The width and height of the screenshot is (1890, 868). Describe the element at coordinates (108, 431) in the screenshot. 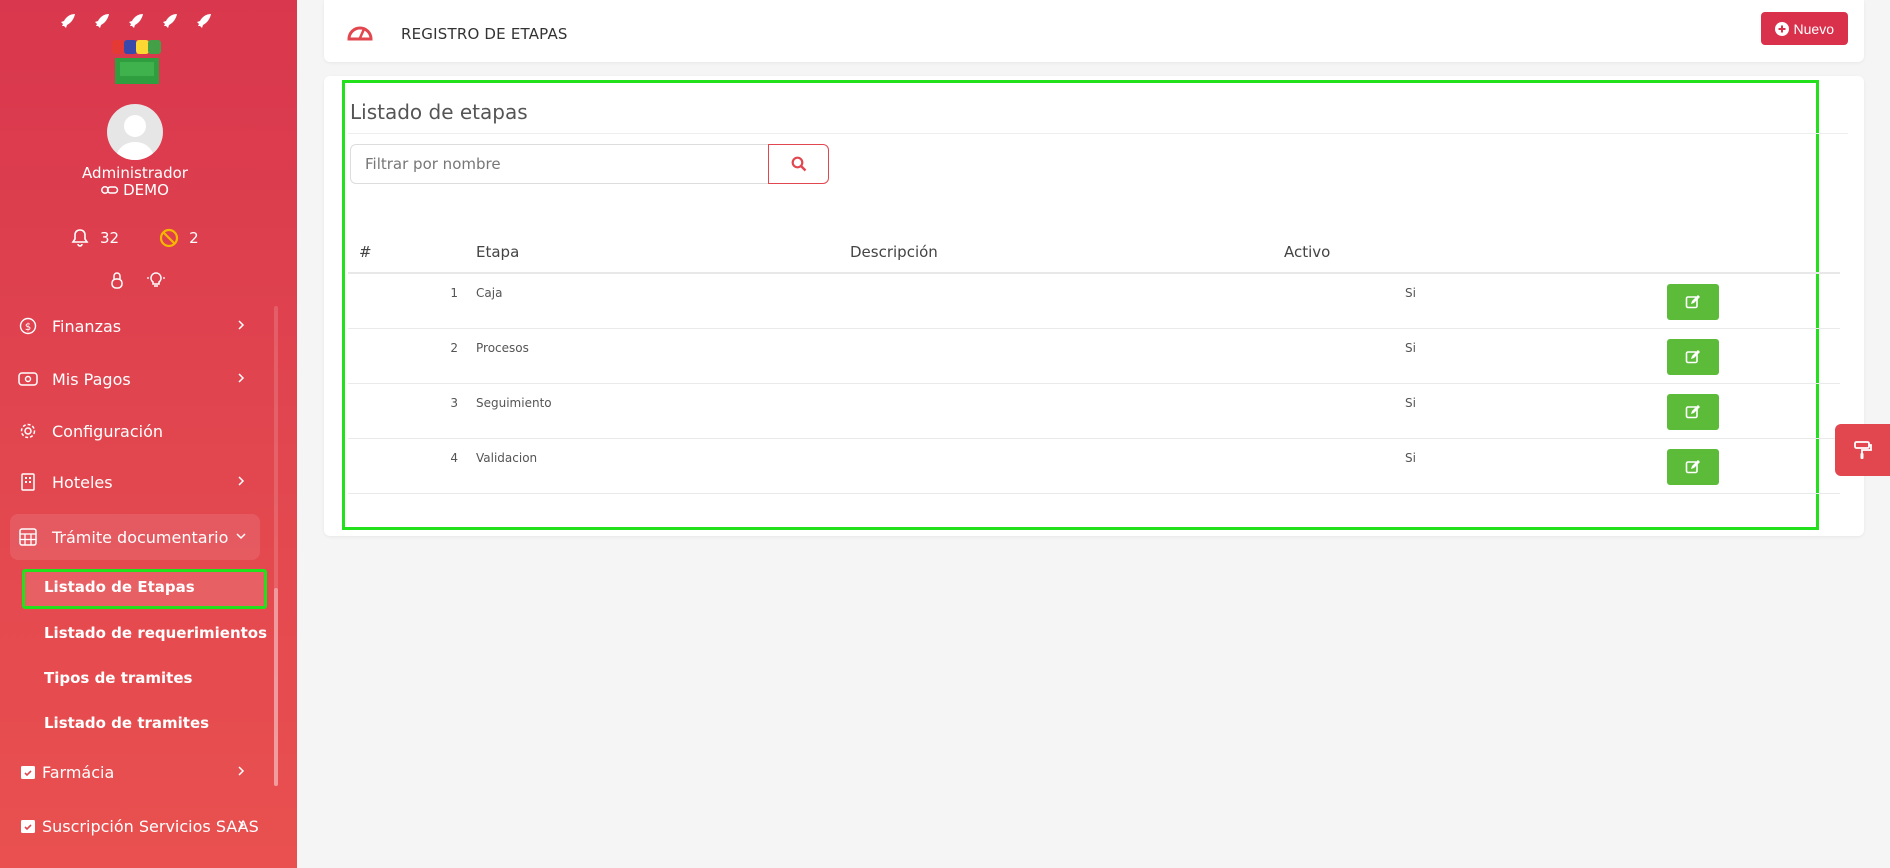

I see `menu-label: Configuración` at that location.